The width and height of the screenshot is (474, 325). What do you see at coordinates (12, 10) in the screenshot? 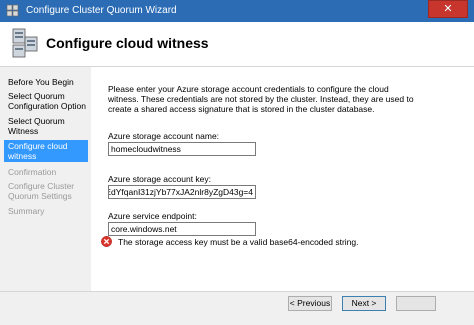
I see `cluster-app-icon` at bounding box center [12, 10].